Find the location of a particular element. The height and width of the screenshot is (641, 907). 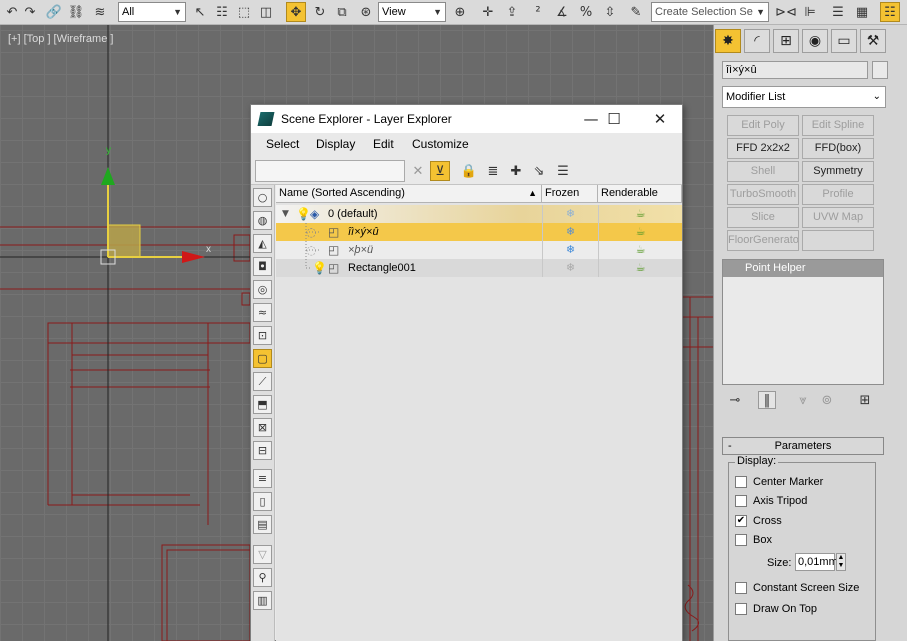

modifier-symmetry-button: Symmetry is located at coordinates (838, 171).